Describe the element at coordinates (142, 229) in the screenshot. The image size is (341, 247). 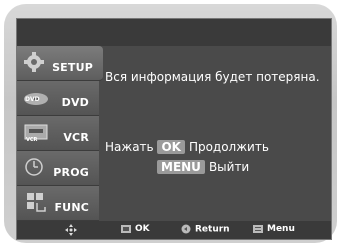
I see `ok-hint-label: OK` at that location.